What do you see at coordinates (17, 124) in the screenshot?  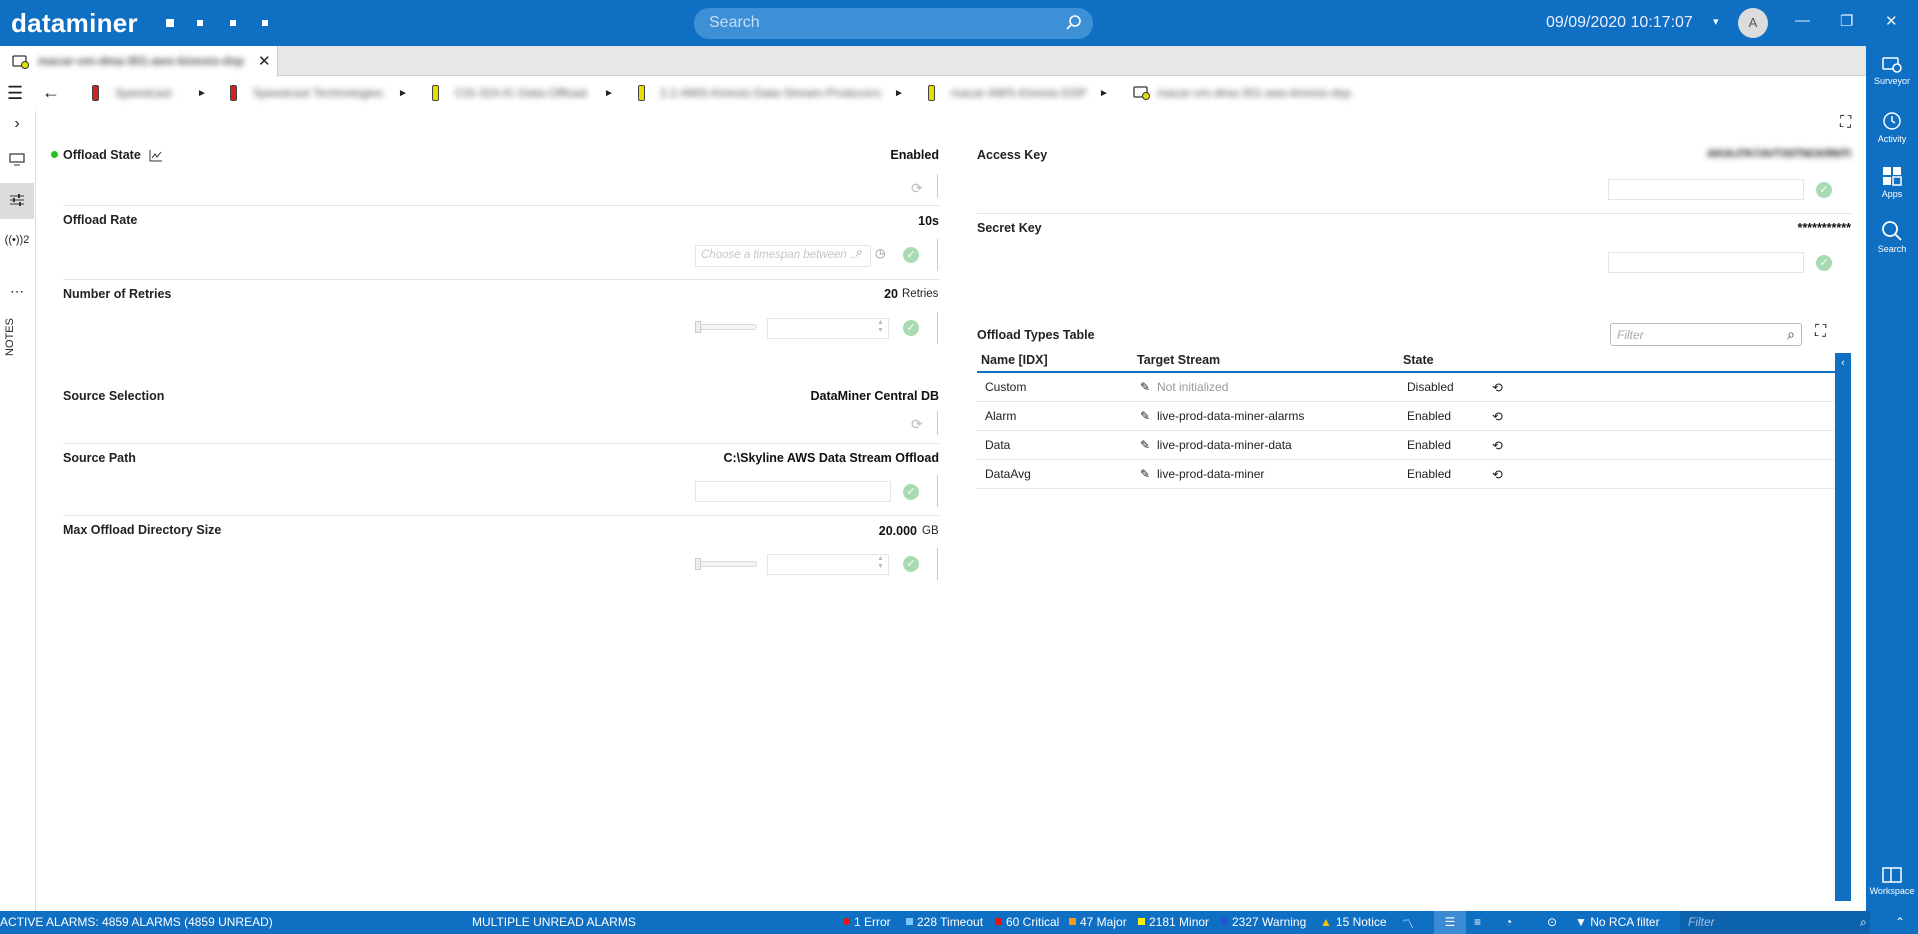 I see `expand-chevron-icon: ›` at bounding box center [17, 124].